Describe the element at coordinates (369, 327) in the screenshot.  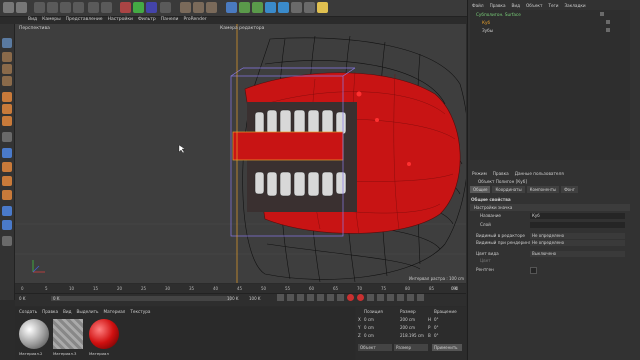
I see `pos-y-field: 0 cm` at that location.